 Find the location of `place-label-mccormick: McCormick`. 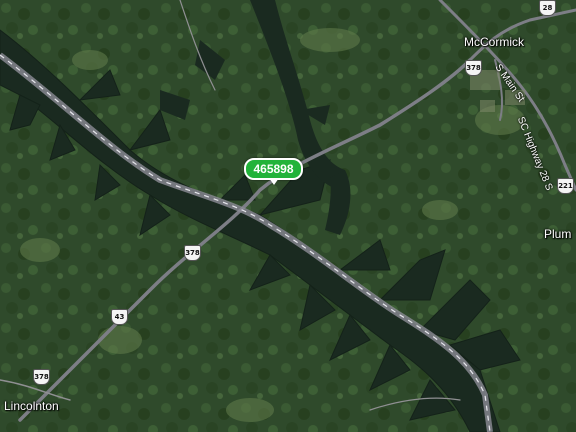

place-label-mccormick: McCormick is located at coordinates (494, 42).